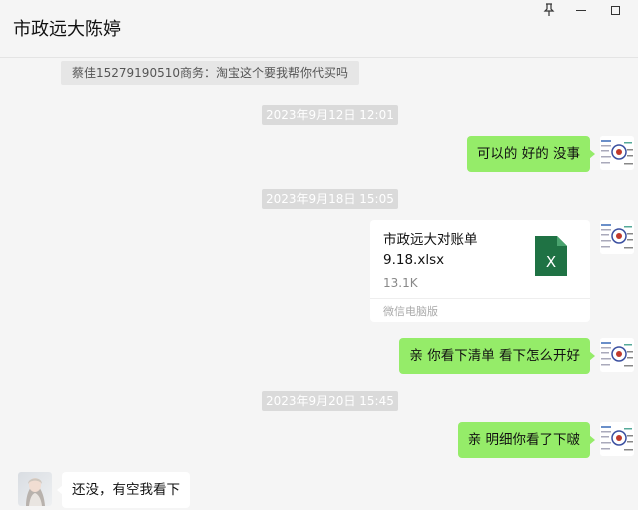  What do you see at coordinates (615, 10) in the screenshot?
I see `maximize-icon` at bounding box center [615, 10].